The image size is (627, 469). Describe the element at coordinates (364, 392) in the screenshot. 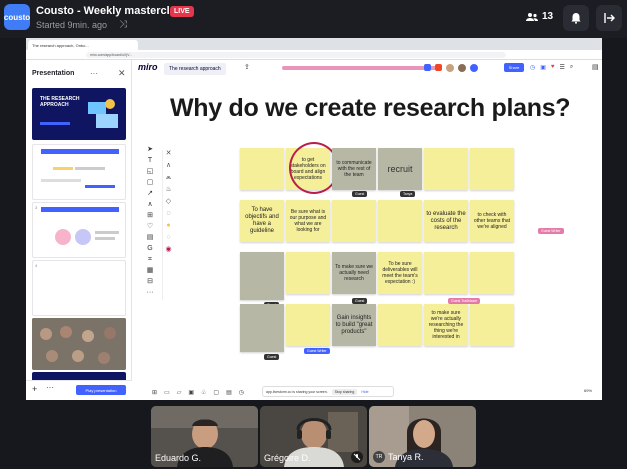

I see `hide-button: Hide` at that location.